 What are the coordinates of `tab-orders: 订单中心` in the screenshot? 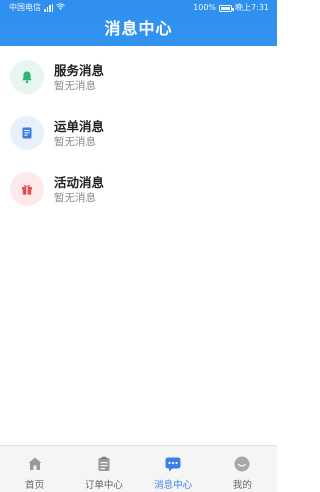 It's located at (103, 469).